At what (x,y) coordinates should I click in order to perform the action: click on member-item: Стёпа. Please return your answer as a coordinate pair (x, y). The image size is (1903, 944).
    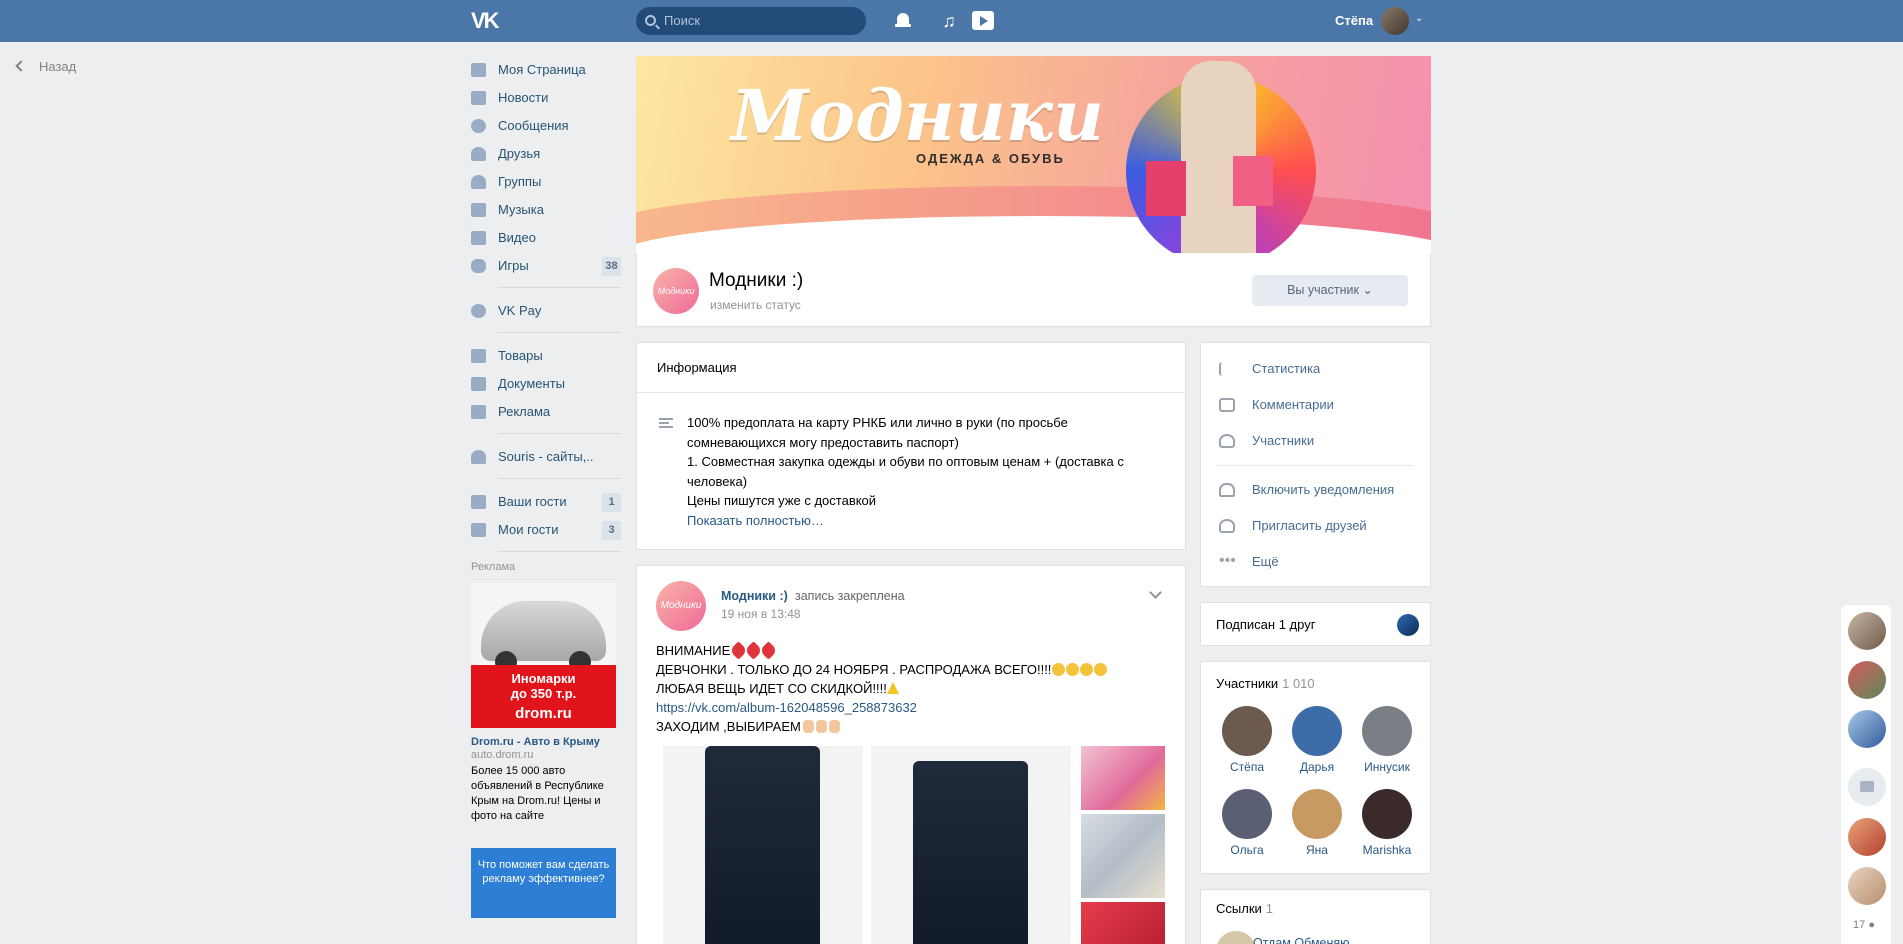
    Looking at the image, I should click on (1247, 740).